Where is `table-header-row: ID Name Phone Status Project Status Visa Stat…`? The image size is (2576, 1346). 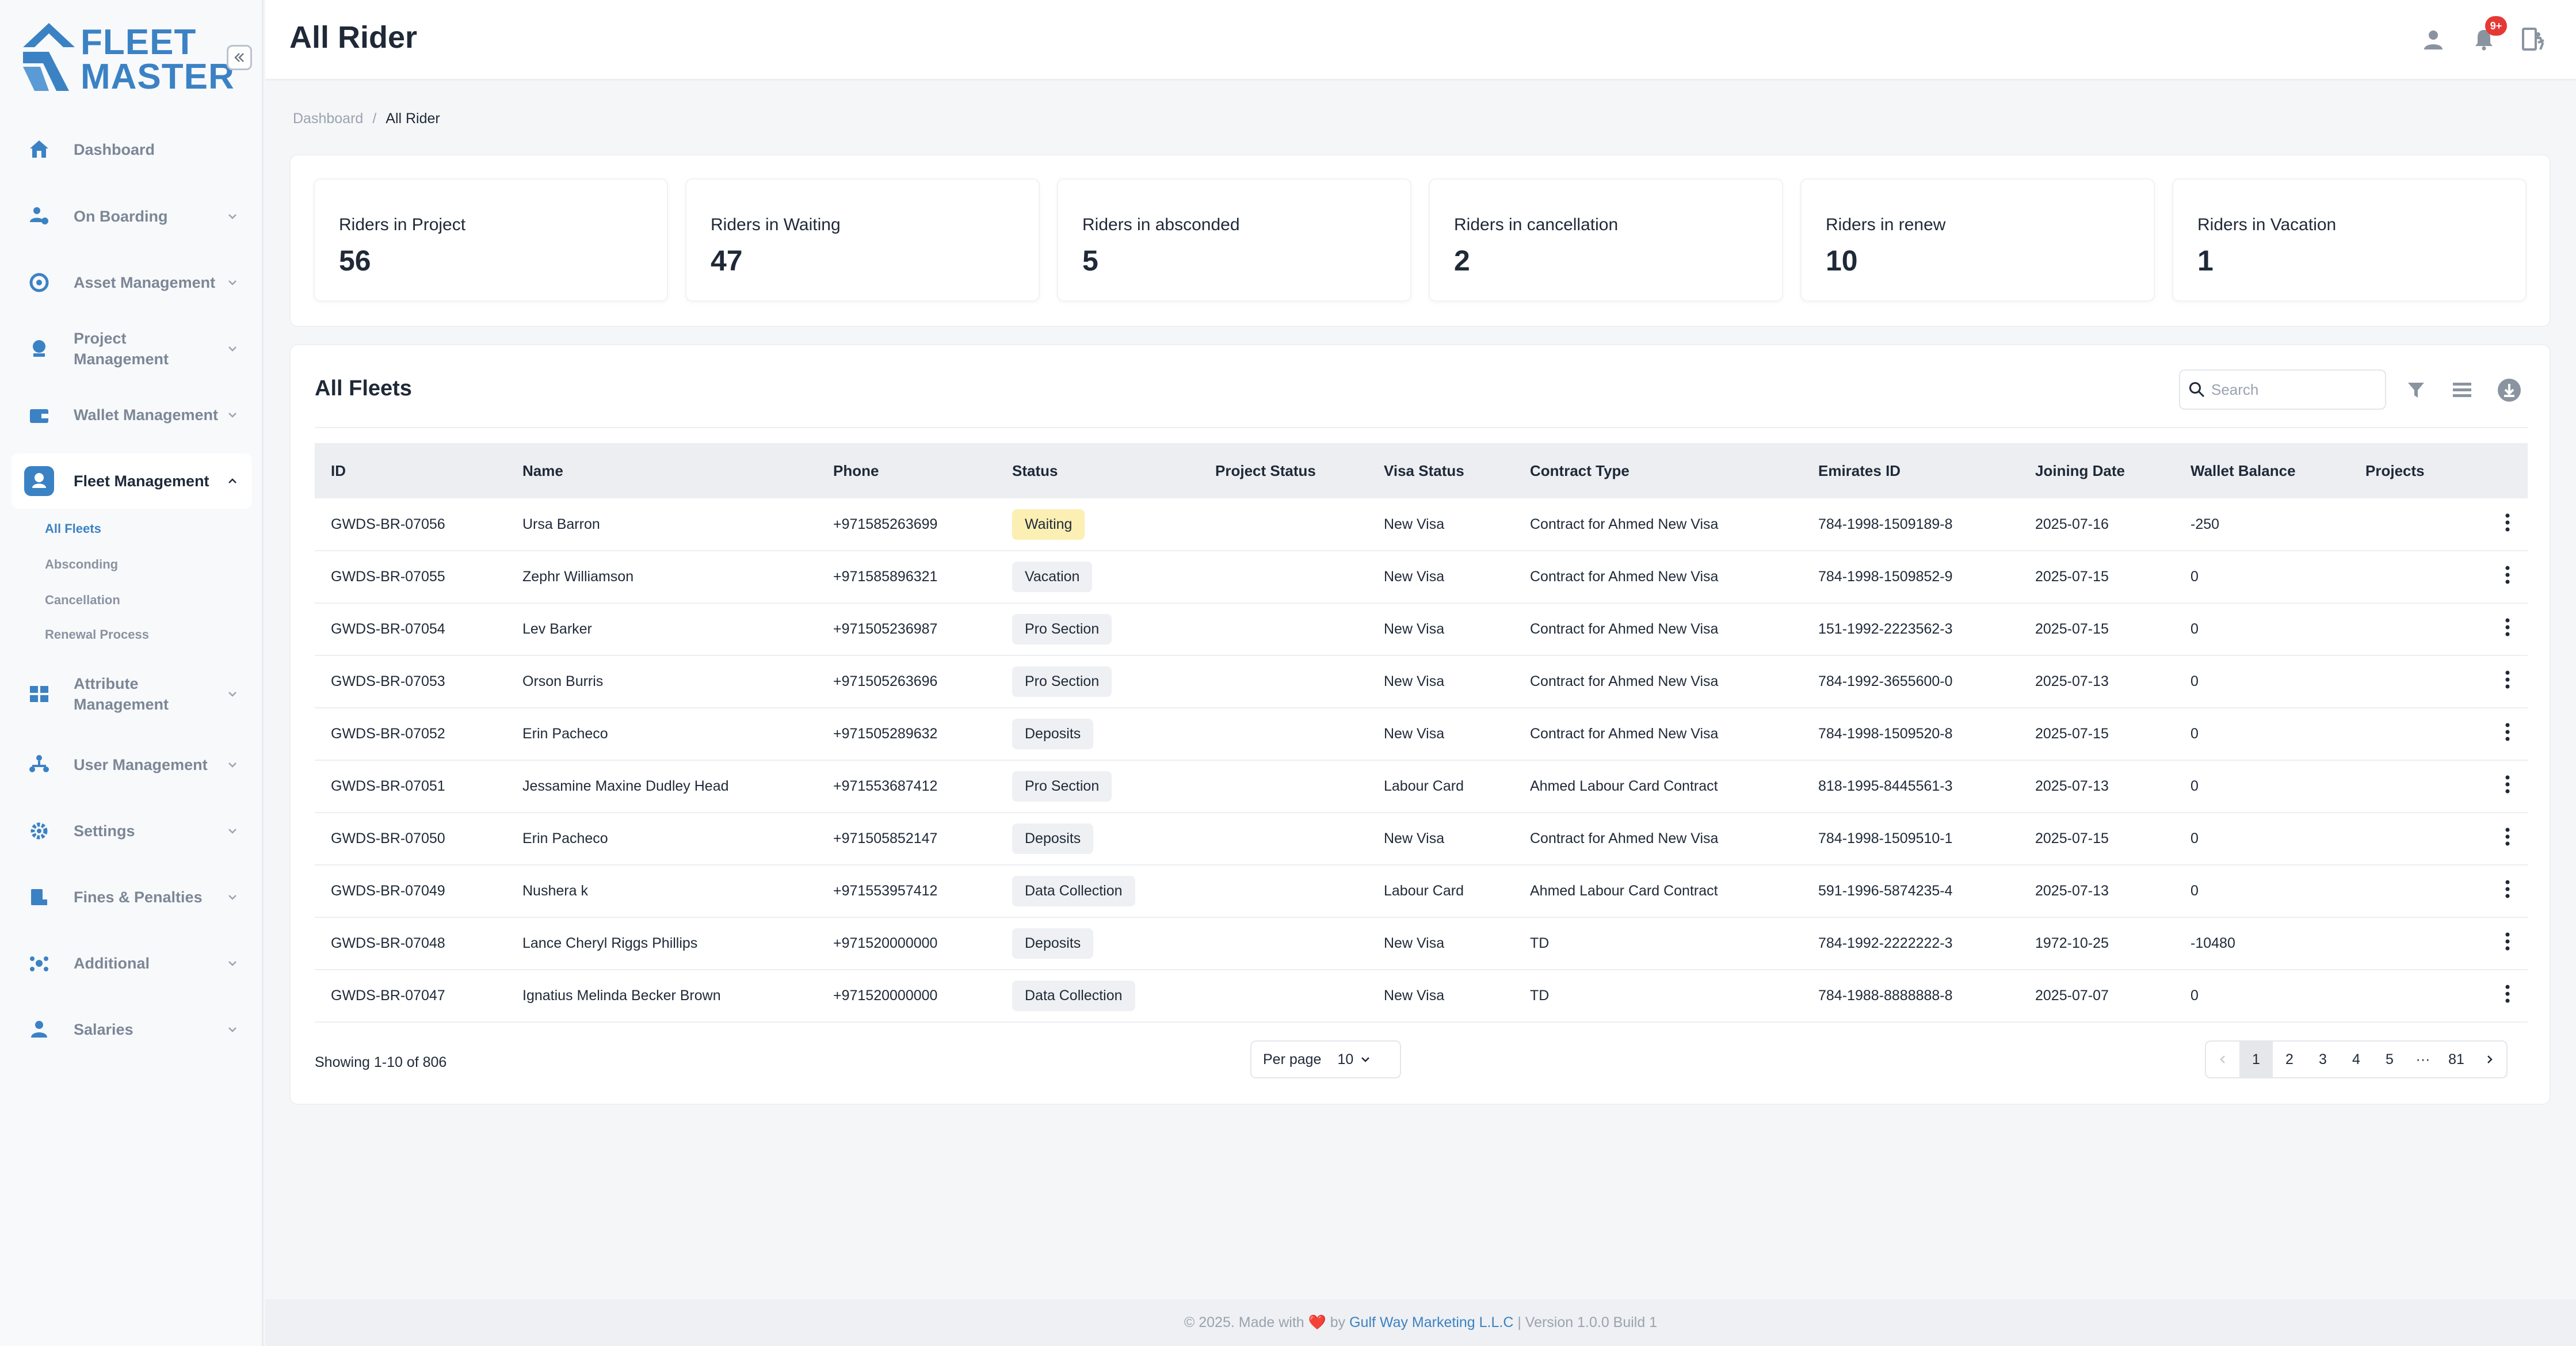
table-header-row: ID Name Phone Status Project Status Visa Stat… is located at coordinates (1421, 470).